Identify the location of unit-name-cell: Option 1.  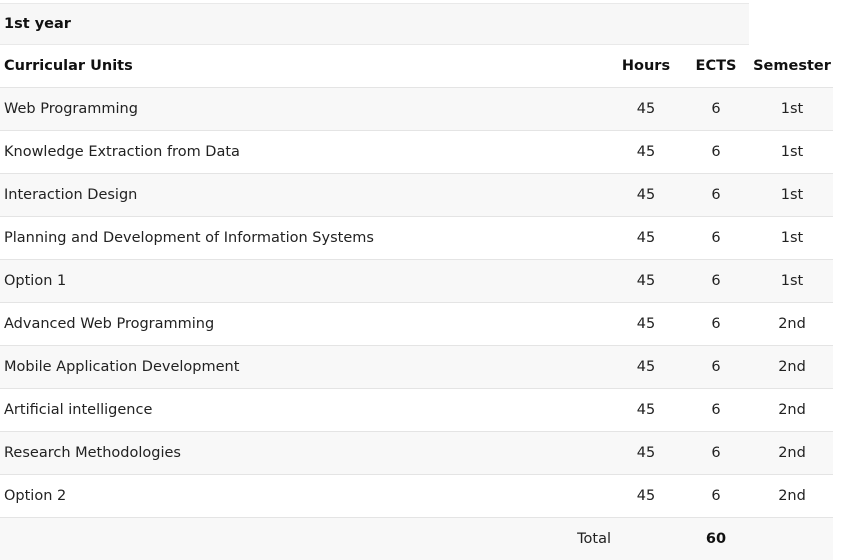
(305, 281).